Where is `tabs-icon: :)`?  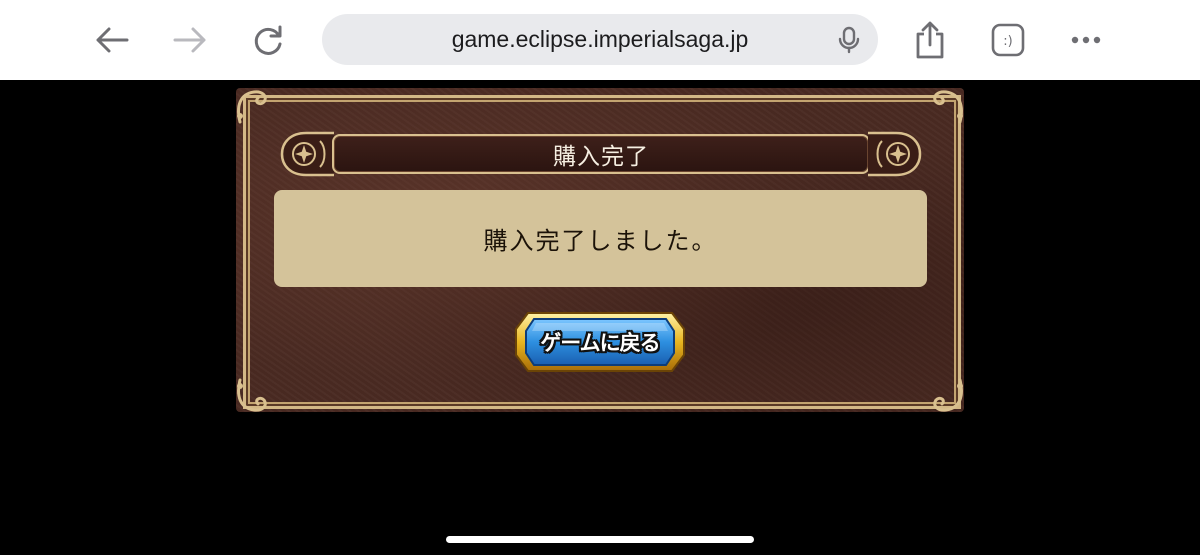 tabs-icon: :) is located at coordinates (1008, 40).